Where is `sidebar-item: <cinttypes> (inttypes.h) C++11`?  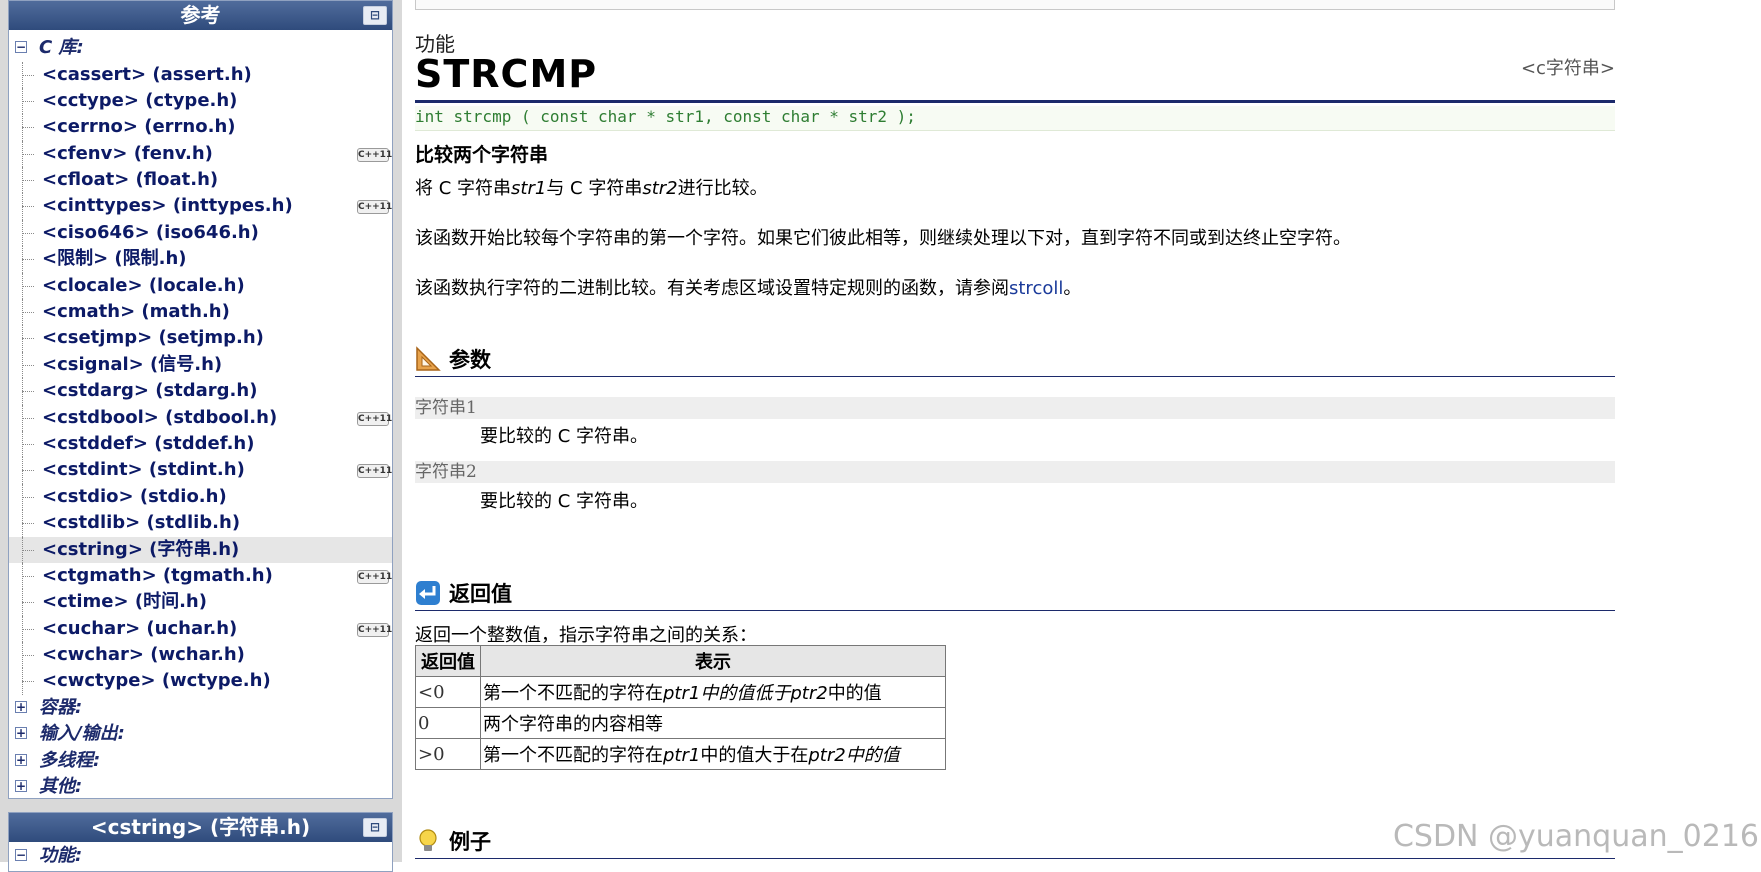 sidebar-item: <cinttypes> (inttypes.h) C++11 is located at coordinates (201, 207).